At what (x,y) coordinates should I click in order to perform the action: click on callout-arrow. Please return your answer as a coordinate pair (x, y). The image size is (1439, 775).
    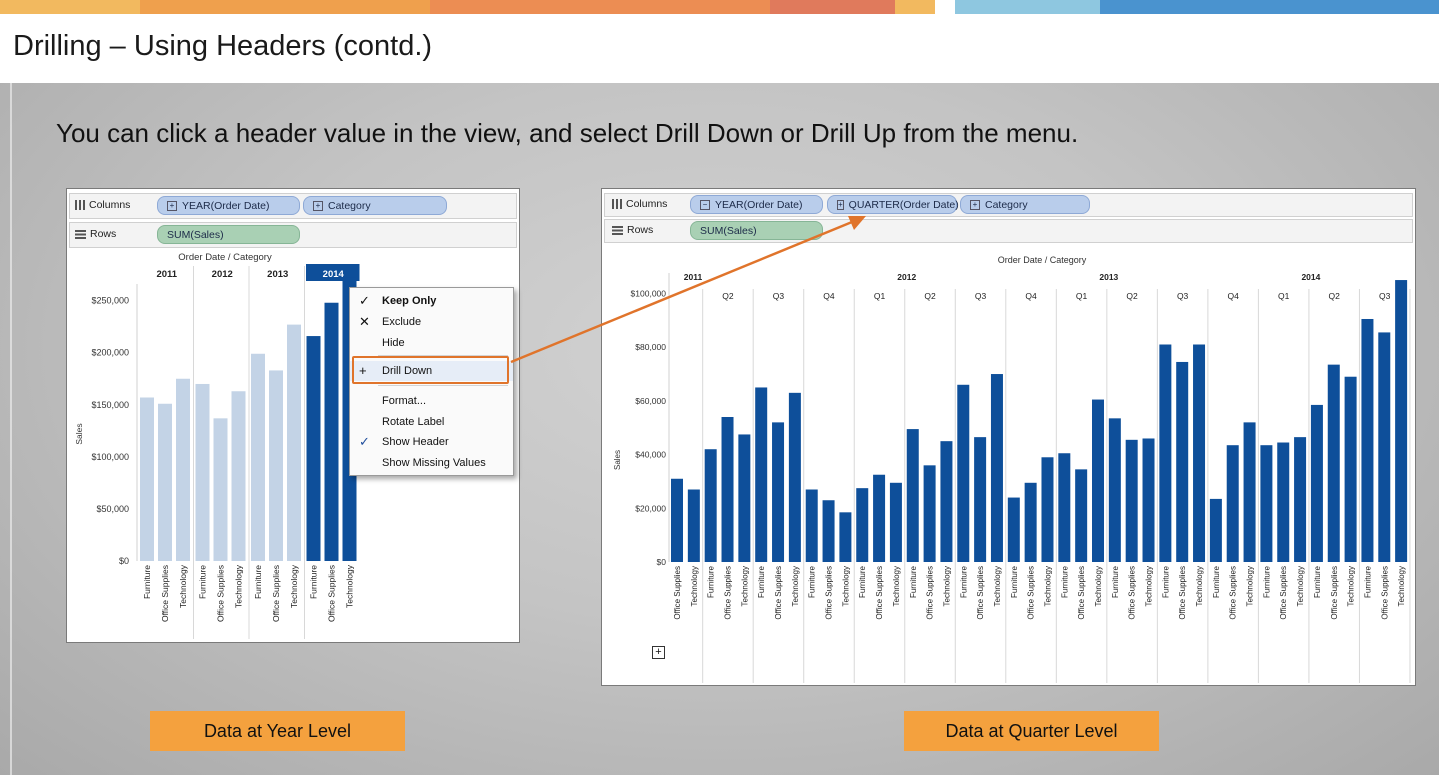
    Looking at the image, I should click on (688, 290).